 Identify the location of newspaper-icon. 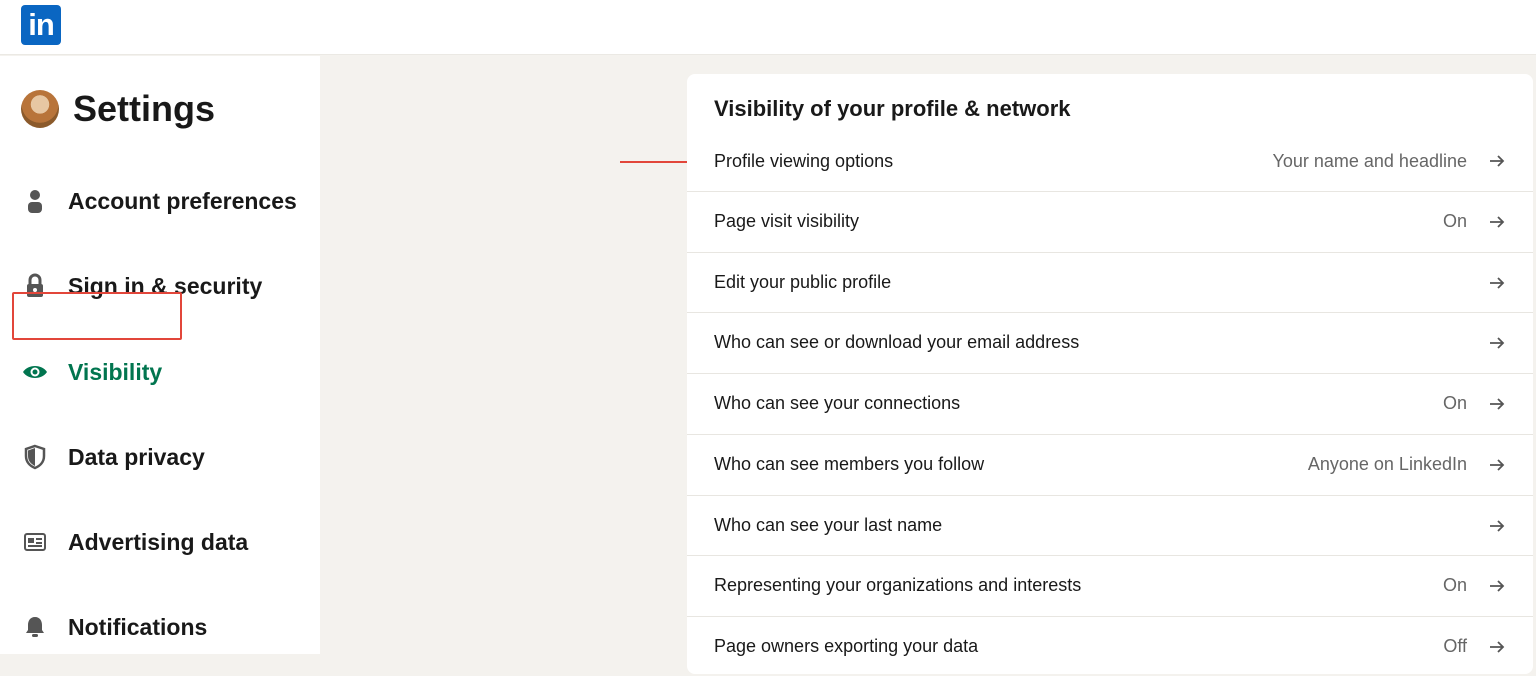
(35, 542).